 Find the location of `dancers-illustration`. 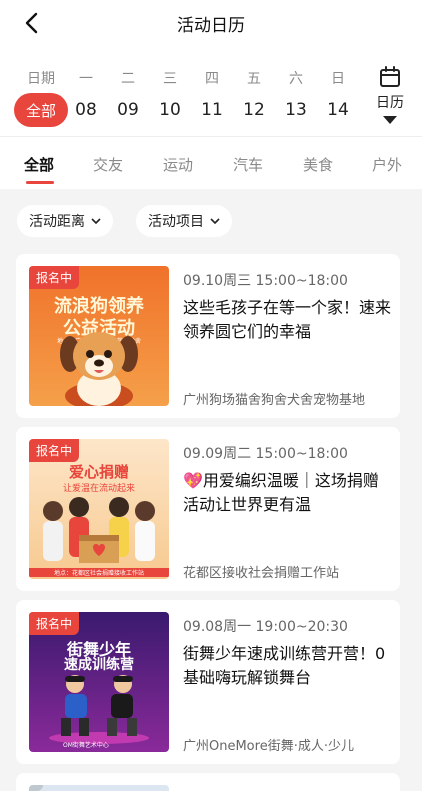

dancers-illustration is located at coordinates (99, 709).